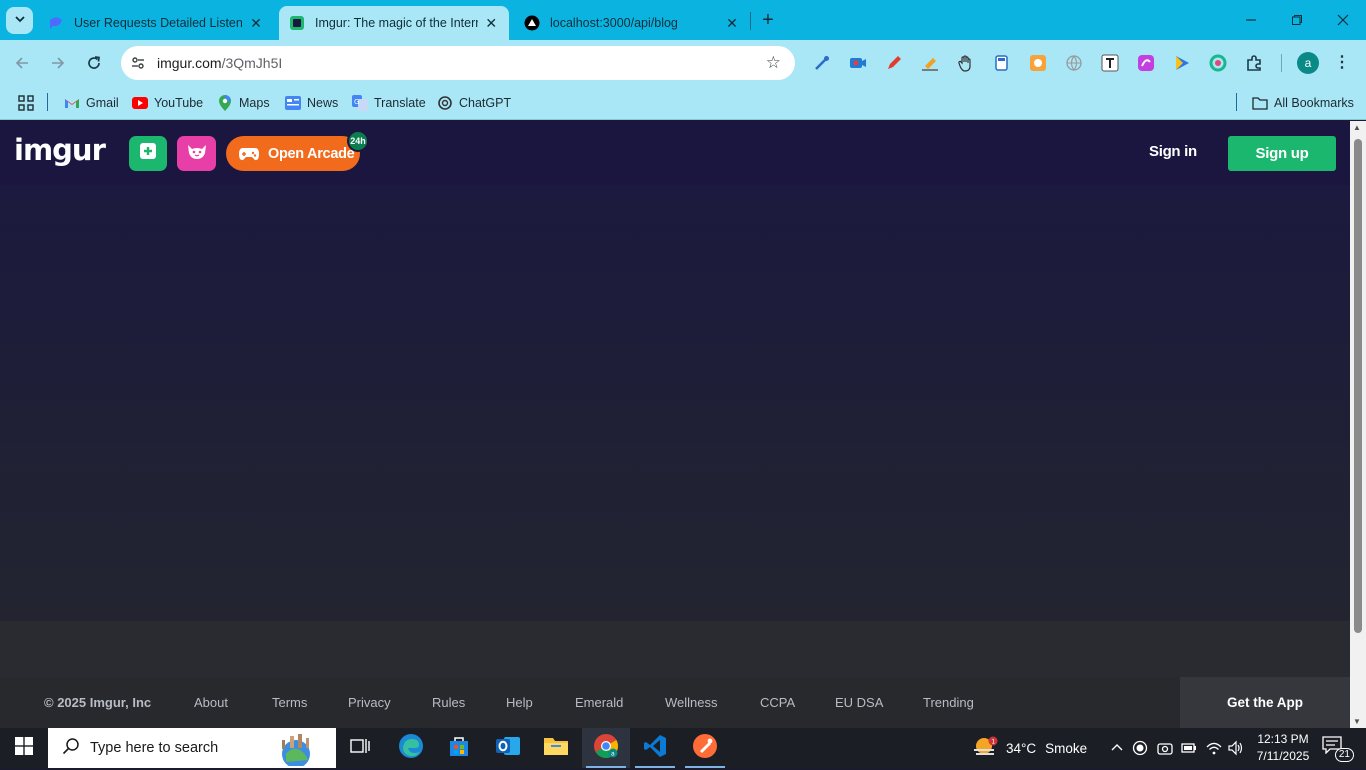 The width and height of the screenshot is (1366, 770). What do you see at coordinates (1283, 748) in the screenshot?
I see `system-clock: 12:13 PM 7/11/2025` at bounding box center [1283, 748].